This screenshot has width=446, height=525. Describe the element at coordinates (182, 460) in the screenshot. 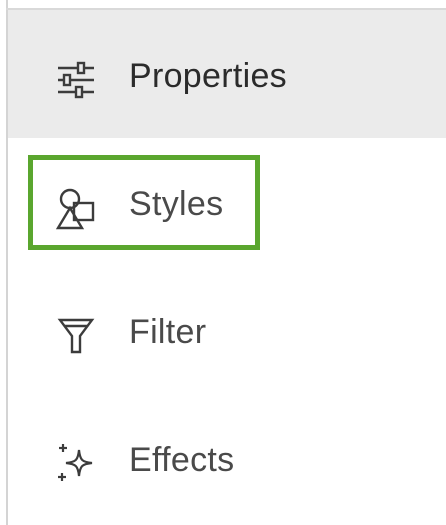

I see `panel-item-label: Effects` at that location.